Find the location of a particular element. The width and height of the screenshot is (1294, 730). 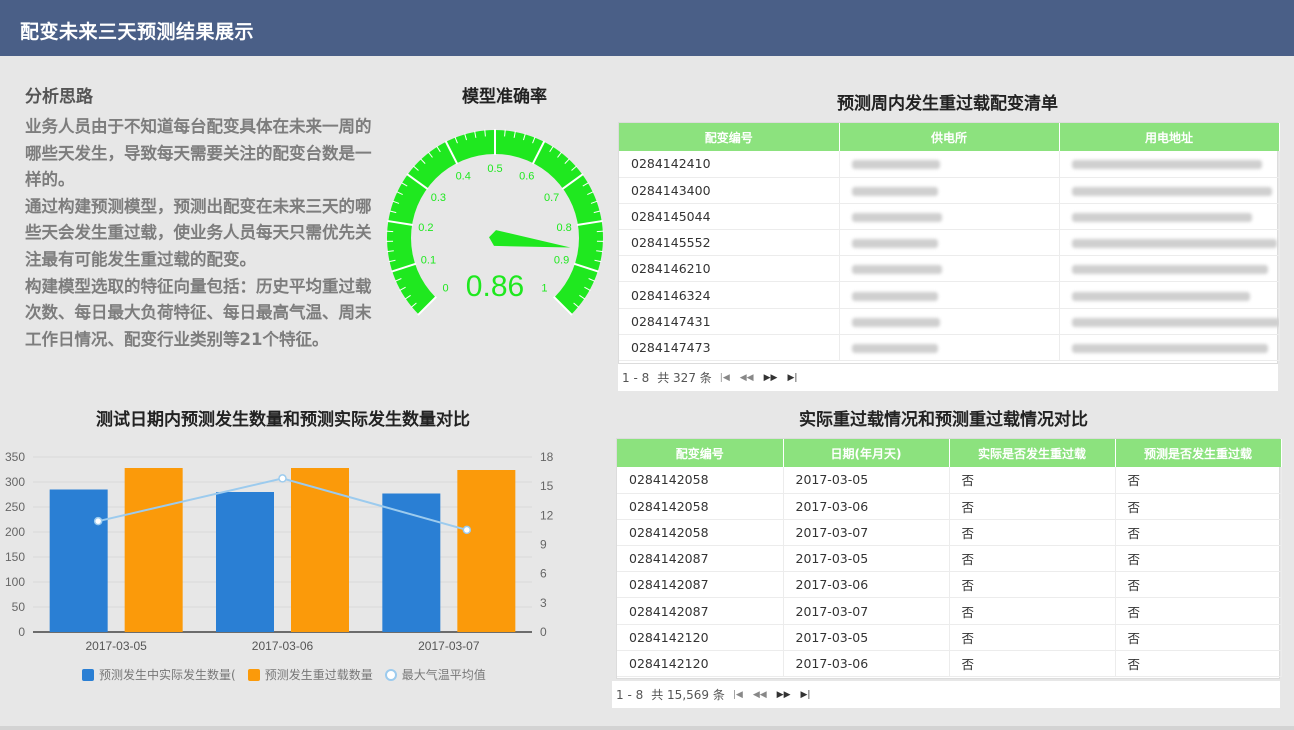

y-right-tick-label: 15 is located at coordinates (547, 486).